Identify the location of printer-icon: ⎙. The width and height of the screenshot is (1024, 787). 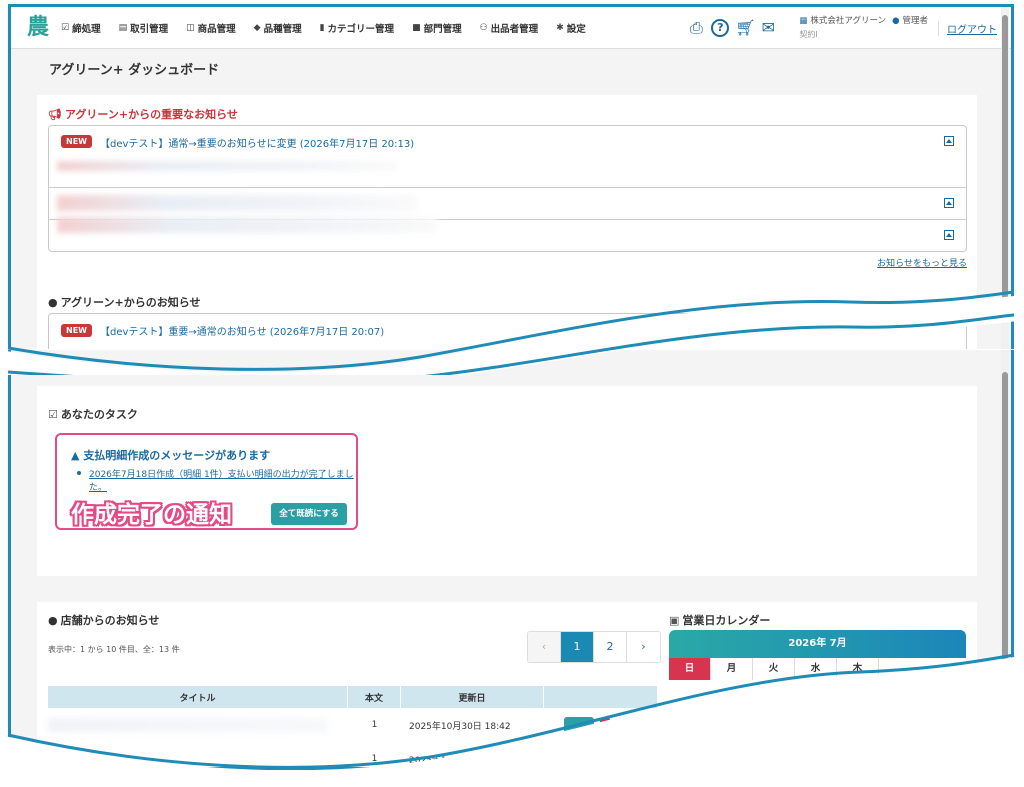
(696, 28).